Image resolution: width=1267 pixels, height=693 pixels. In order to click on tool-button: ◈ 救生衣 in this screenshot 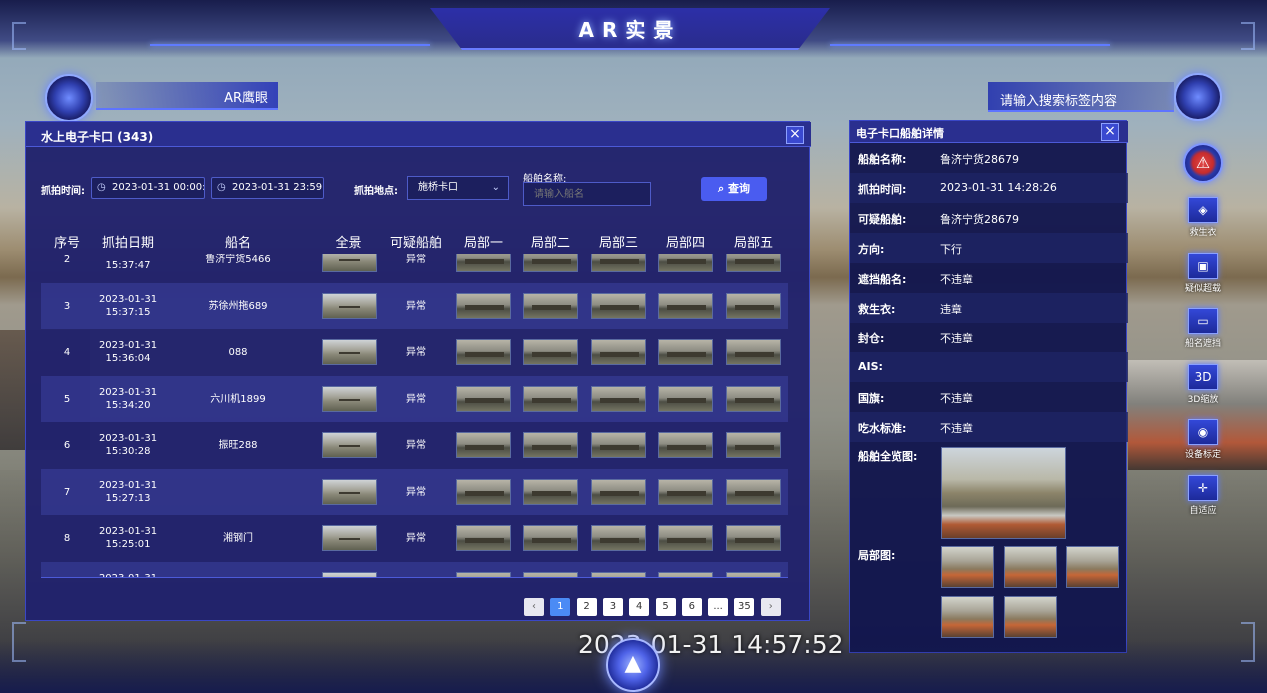, I will do `click(1203, 217)`.